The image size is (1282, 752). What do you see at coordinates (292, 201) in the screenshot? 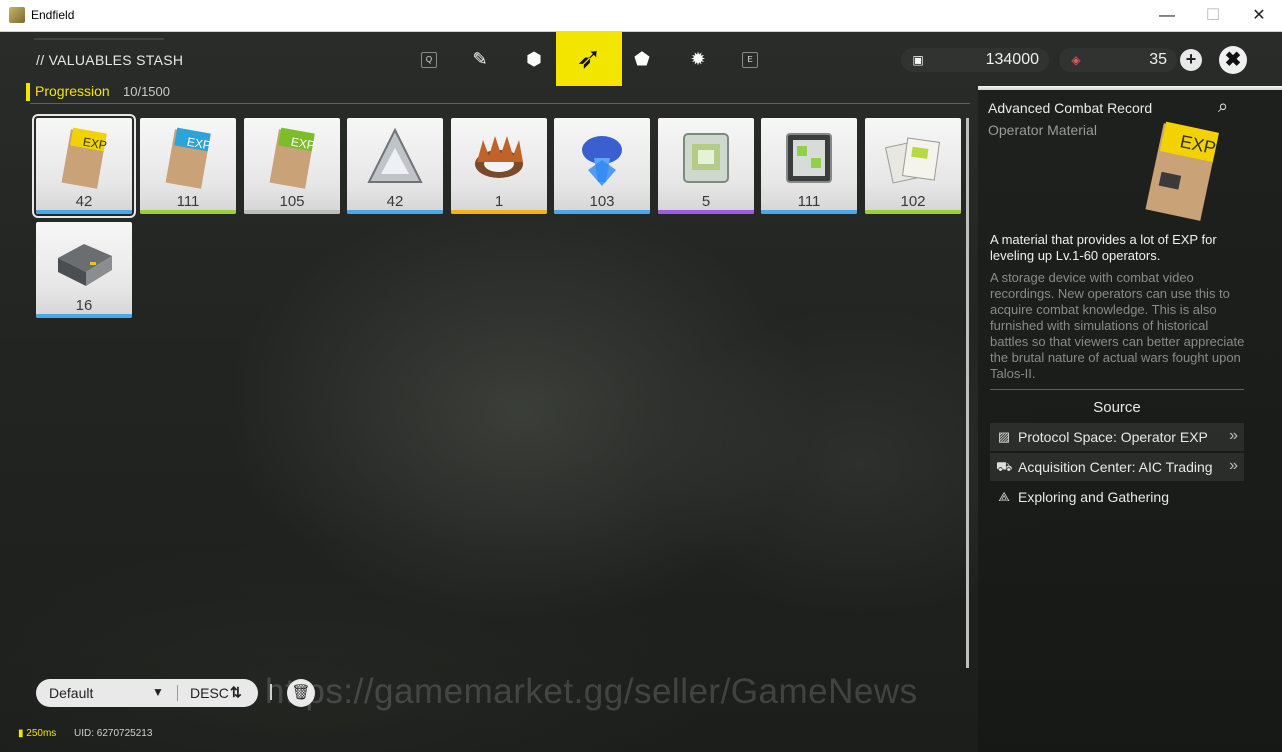
I see `item-quantity: 105` at bounding box center [292, 201].